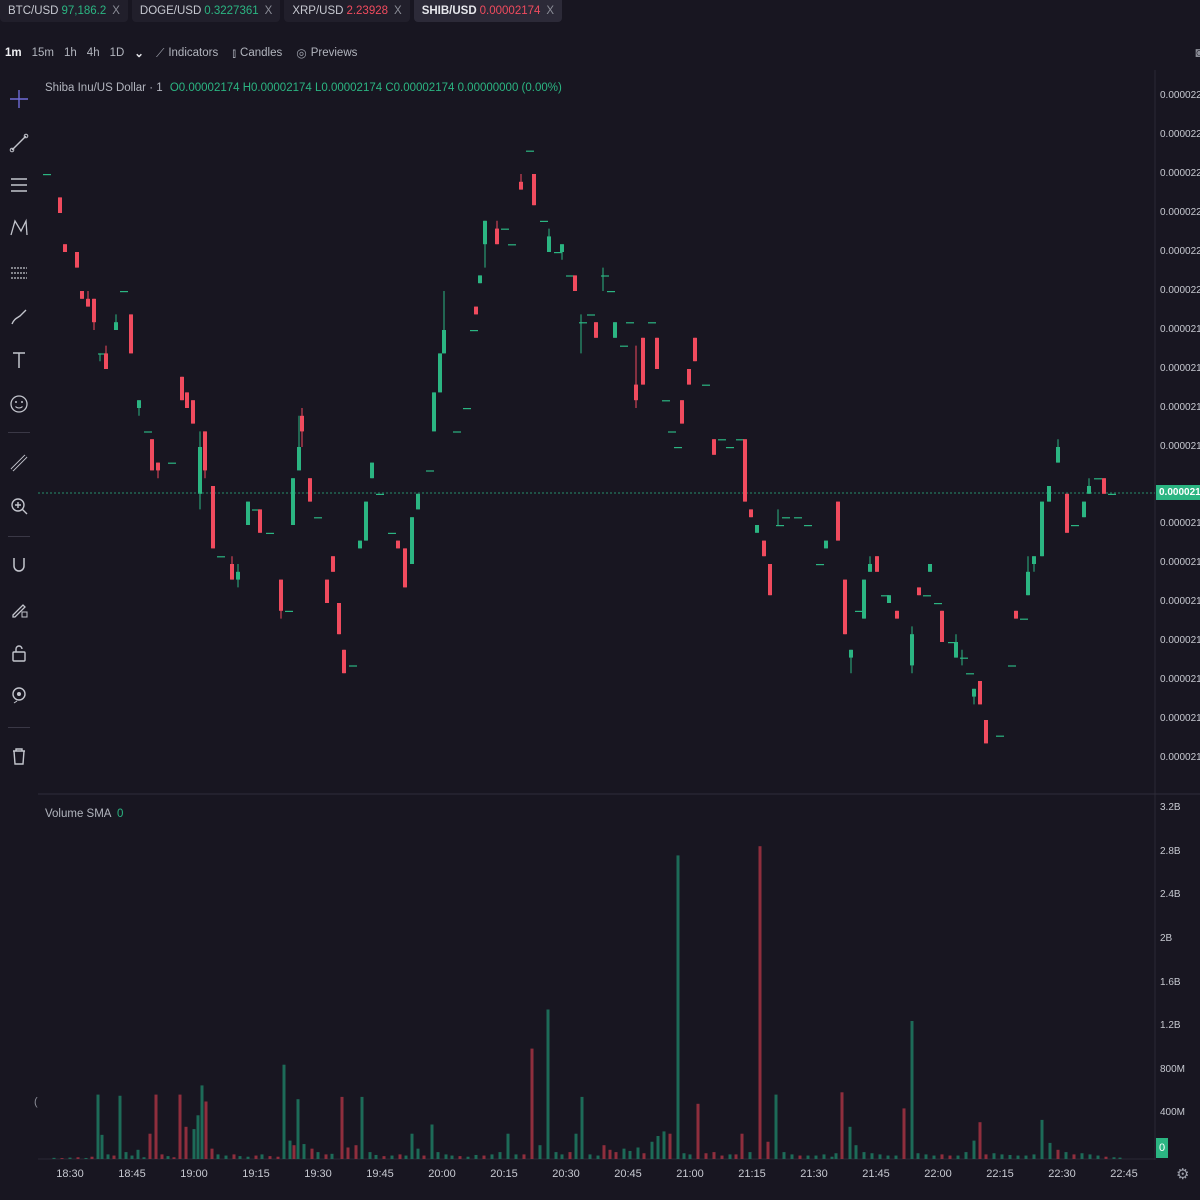 The height and width of the screenshot is (1200, 1200). Describe the element at coordinates (1180, 446) in the screenshot. I see `price-tick-label: 0.00002180` at that location.